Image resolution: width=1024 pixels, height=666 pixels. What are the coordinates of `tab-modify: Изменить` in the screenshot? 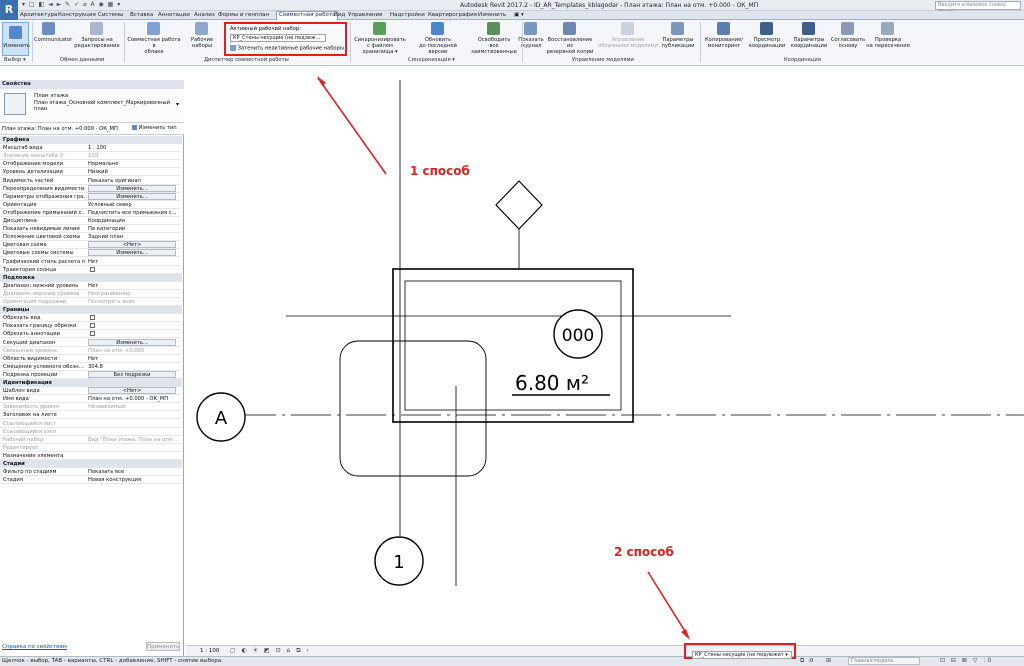 It's located at (492, 15).